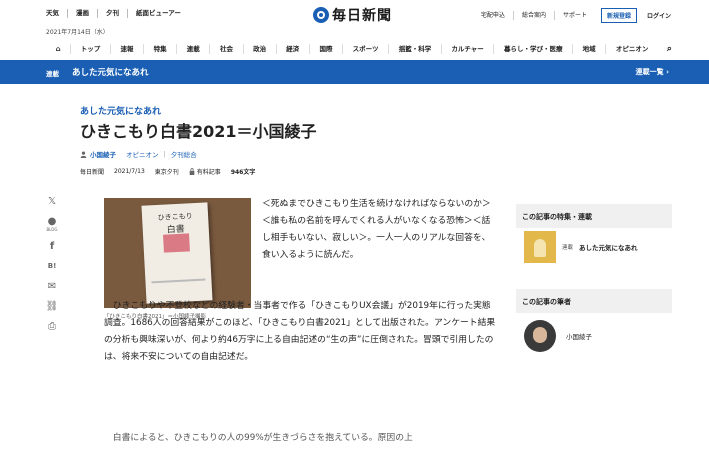 The height and width of the screenshot is (450, 709). I want to click on series-bar-tag: 連載, so click(52, 74).